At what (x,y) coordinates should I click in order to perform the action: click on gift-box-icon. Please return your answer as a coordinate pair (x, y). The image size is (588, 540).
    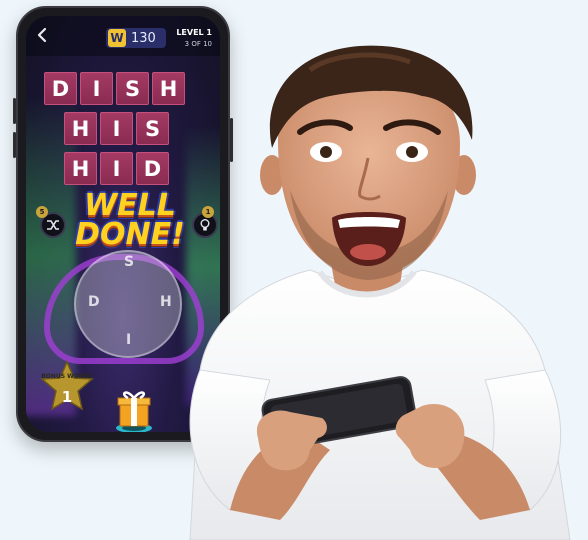
    Looking at the image, I should click on (134, 409).